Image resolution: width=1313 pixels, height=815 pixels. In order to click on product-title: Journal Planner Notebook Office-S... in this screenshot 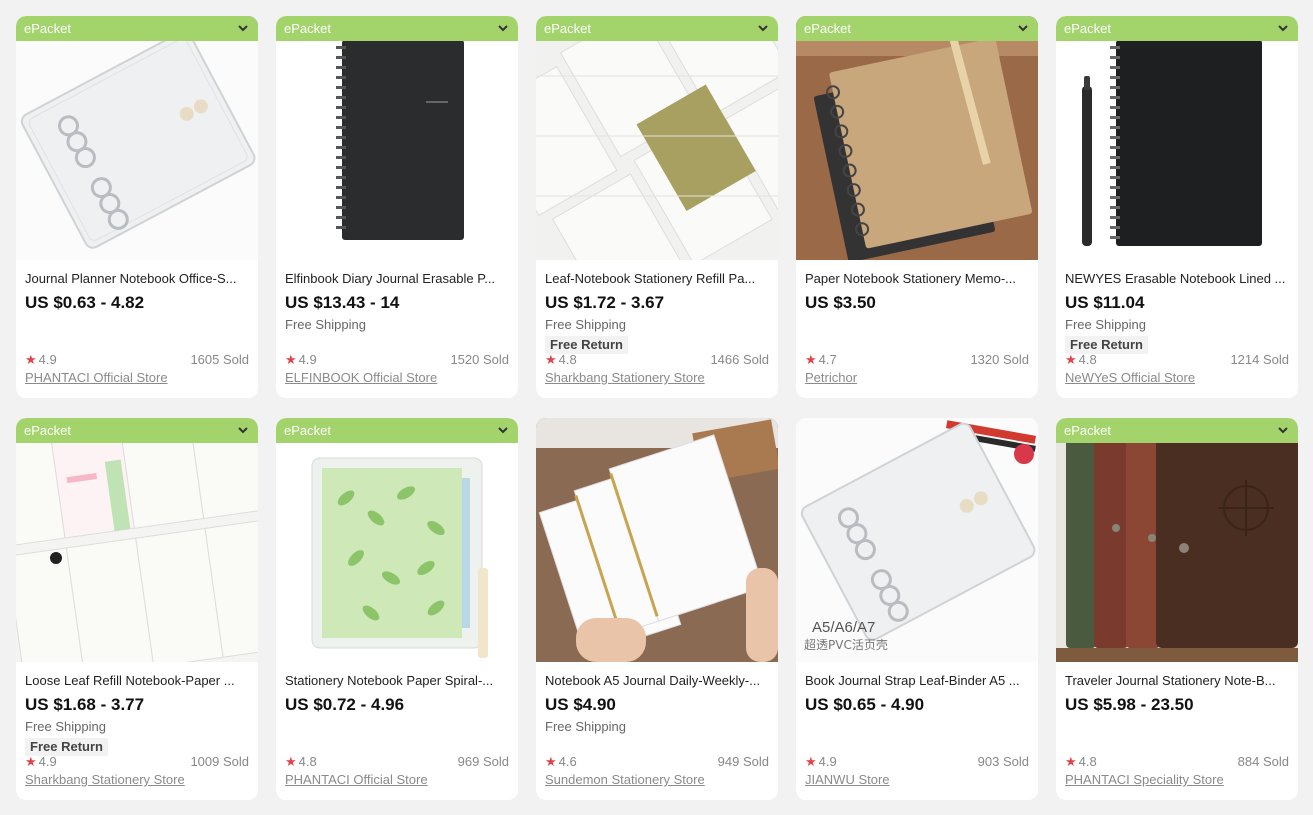, I will do `click(137, 278)`.